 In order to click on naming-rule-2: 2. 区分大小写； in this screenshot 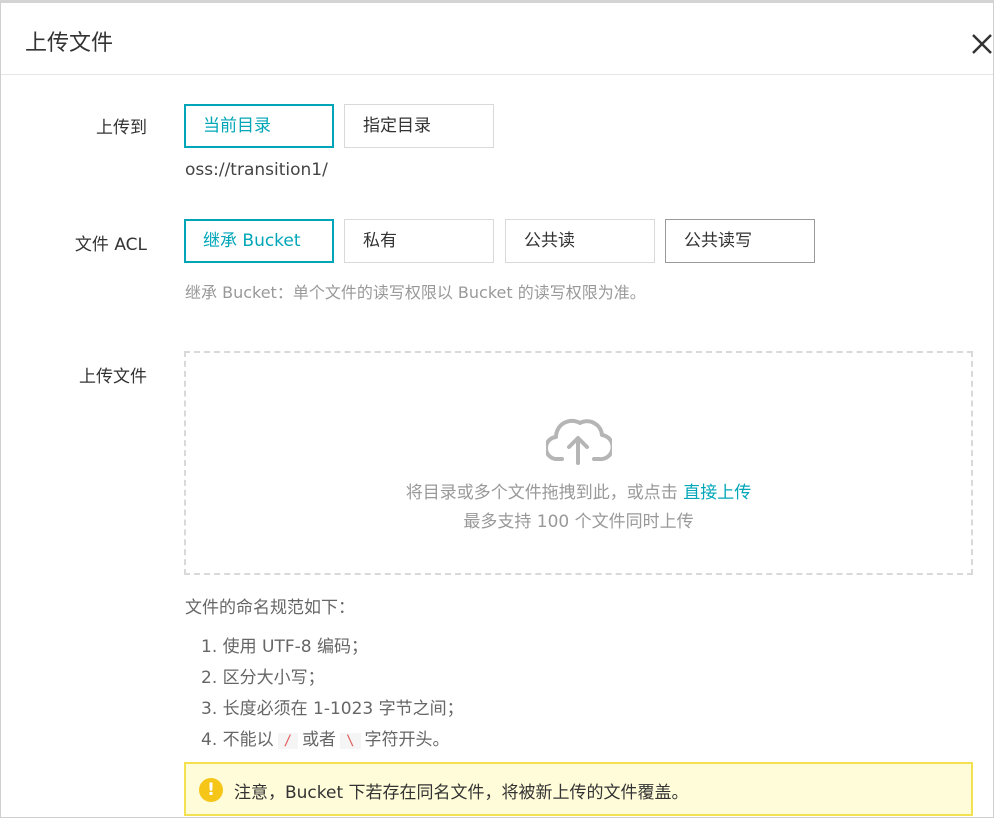, I will do `click(263, 678)`.